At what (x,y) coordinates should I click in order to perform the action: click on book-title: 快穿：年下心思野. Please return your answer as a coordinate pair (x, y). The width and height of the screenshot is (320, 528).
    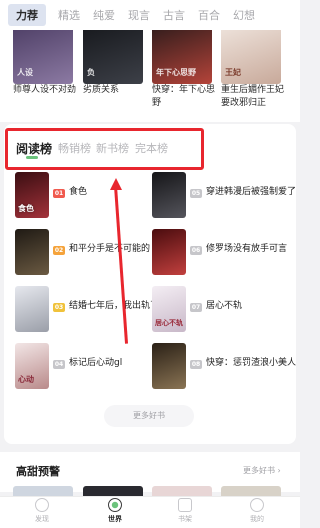
    Looking at the image, I should click on (187, 97).